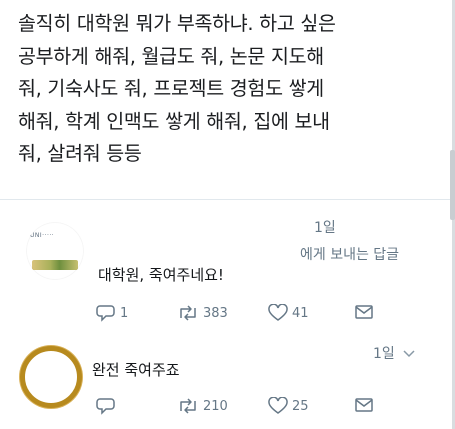 The height and width of the screenshot is (429, 455). Describe the element at coordinates (174, 121) in the screenshot. I see `main-tweet-line: 해줘, 학계 인맥도 쌓게 해줘, 집에 보내` at that location.